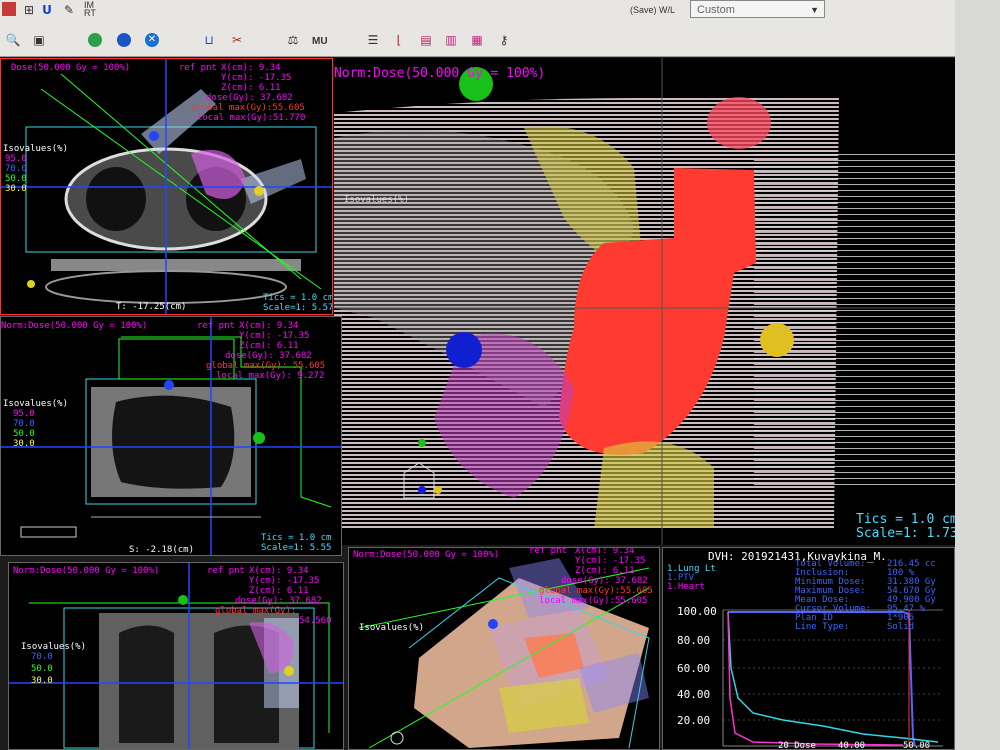 The width and height of the screenshot is (1000, 750). Describe the element at coordinates (69, 10) in the screenshot. I see `wrench-icon: ✎` at that location.